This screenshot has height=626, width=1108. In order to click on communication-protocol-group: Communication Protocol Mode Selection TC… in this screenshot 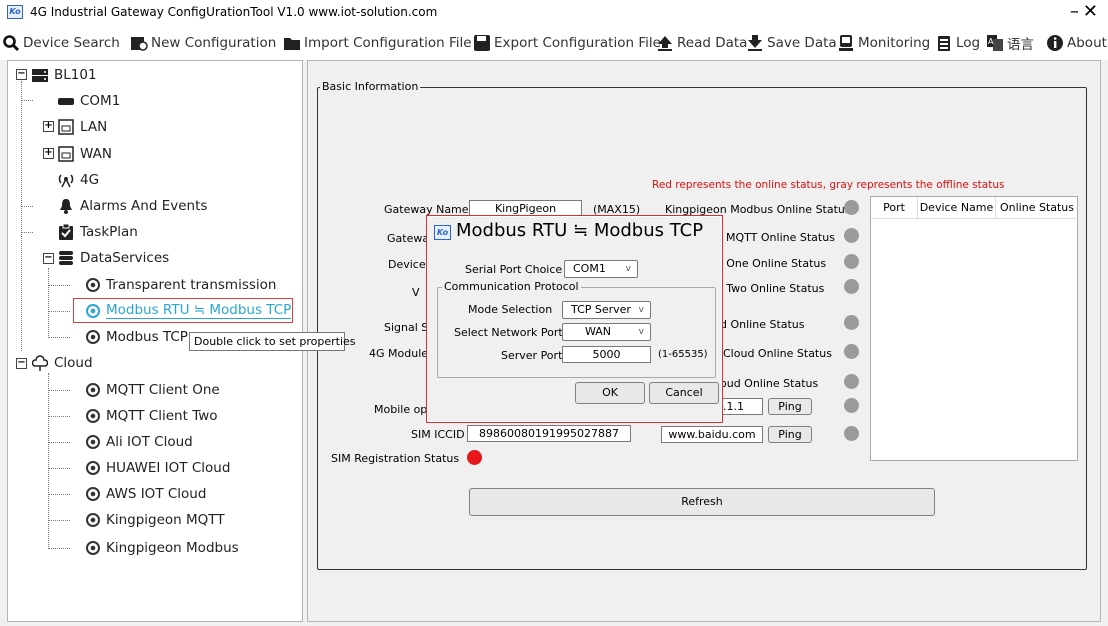, I will do `click(576, 329)`.